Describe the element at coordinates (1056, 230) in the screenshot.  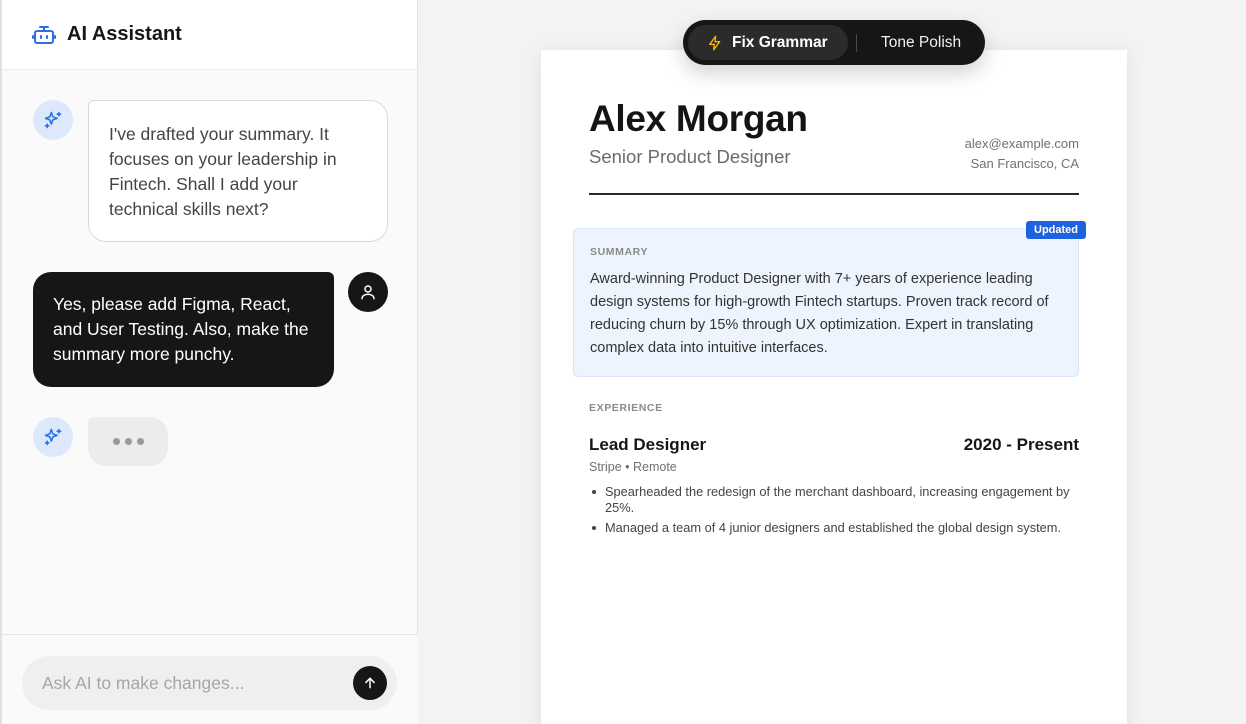
I see `updated-badge: Updated` at that location.